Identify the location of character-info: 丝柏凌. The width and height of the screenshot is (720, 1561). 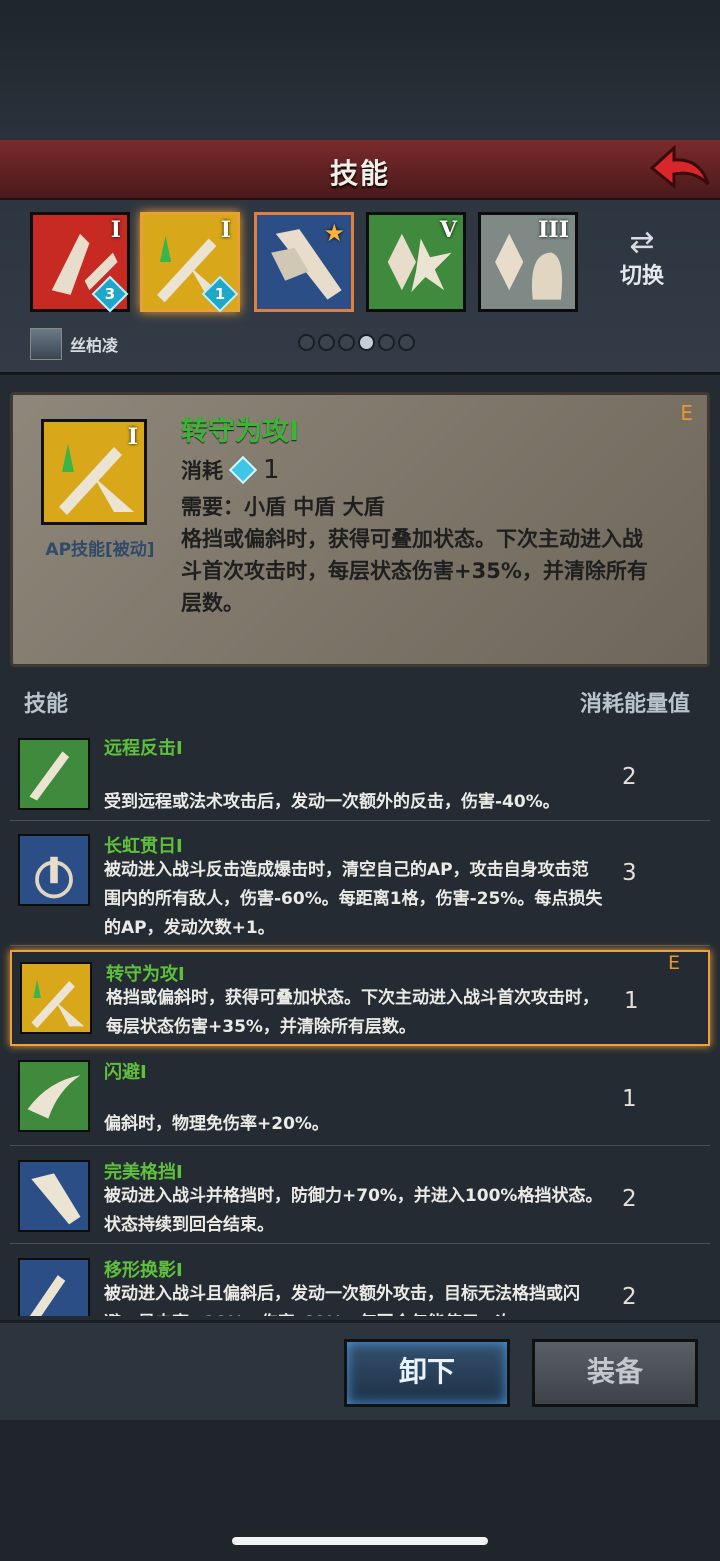
(74, 344).